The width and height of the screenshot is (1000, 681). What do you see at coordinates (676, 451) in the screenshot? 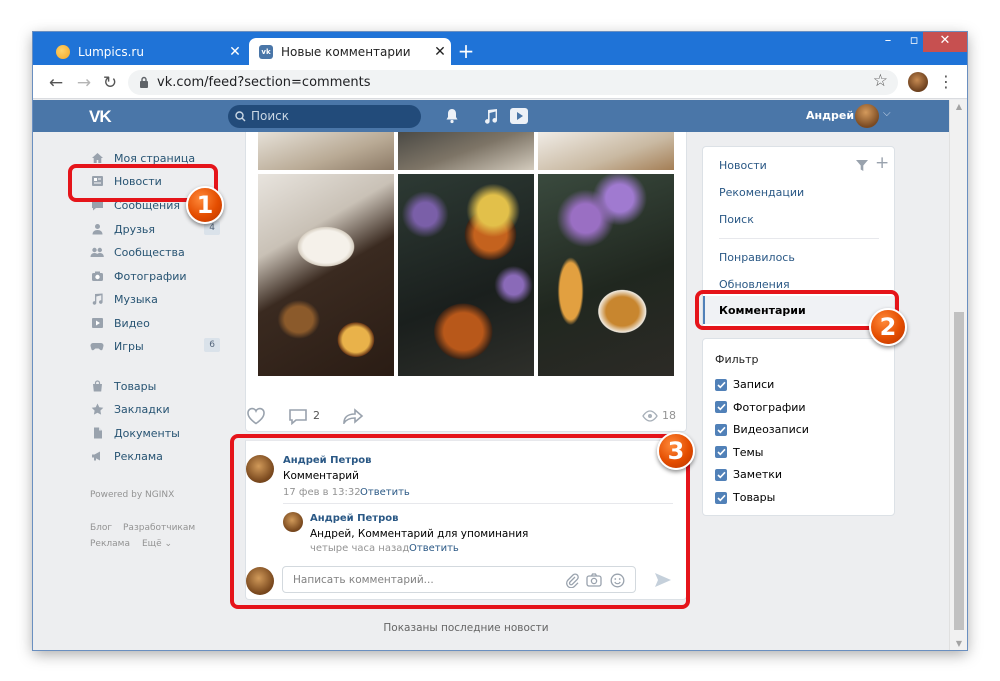
I see `annotation-badge-3: 3` at bounding box center [676, 451].